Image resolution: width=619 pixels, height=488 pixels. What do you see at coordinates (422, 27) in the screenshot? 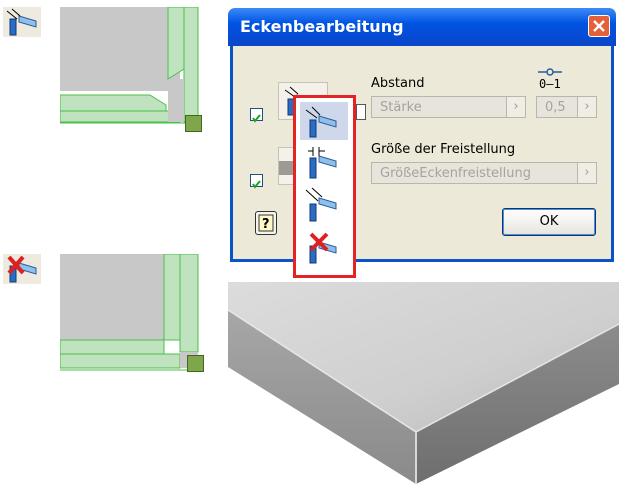
I see `dialog-title-bar: Eckenbearbeitung` at bounding box center [422, 27].